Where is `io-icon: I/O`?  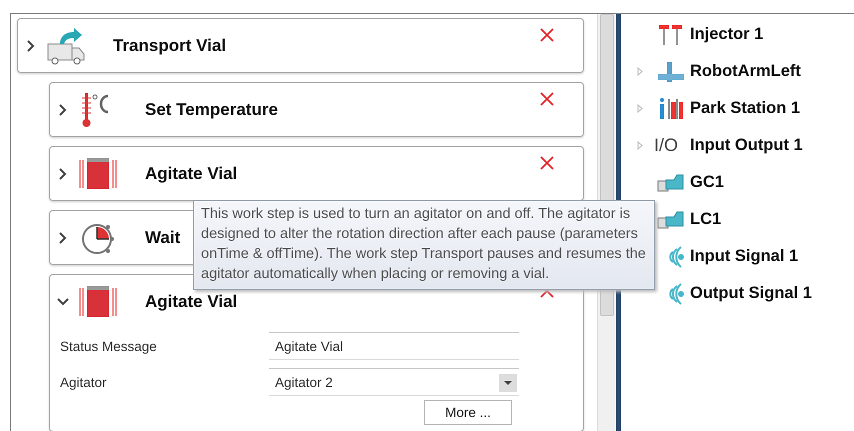 io-icon: I/O is located at coordinates (666, 145).